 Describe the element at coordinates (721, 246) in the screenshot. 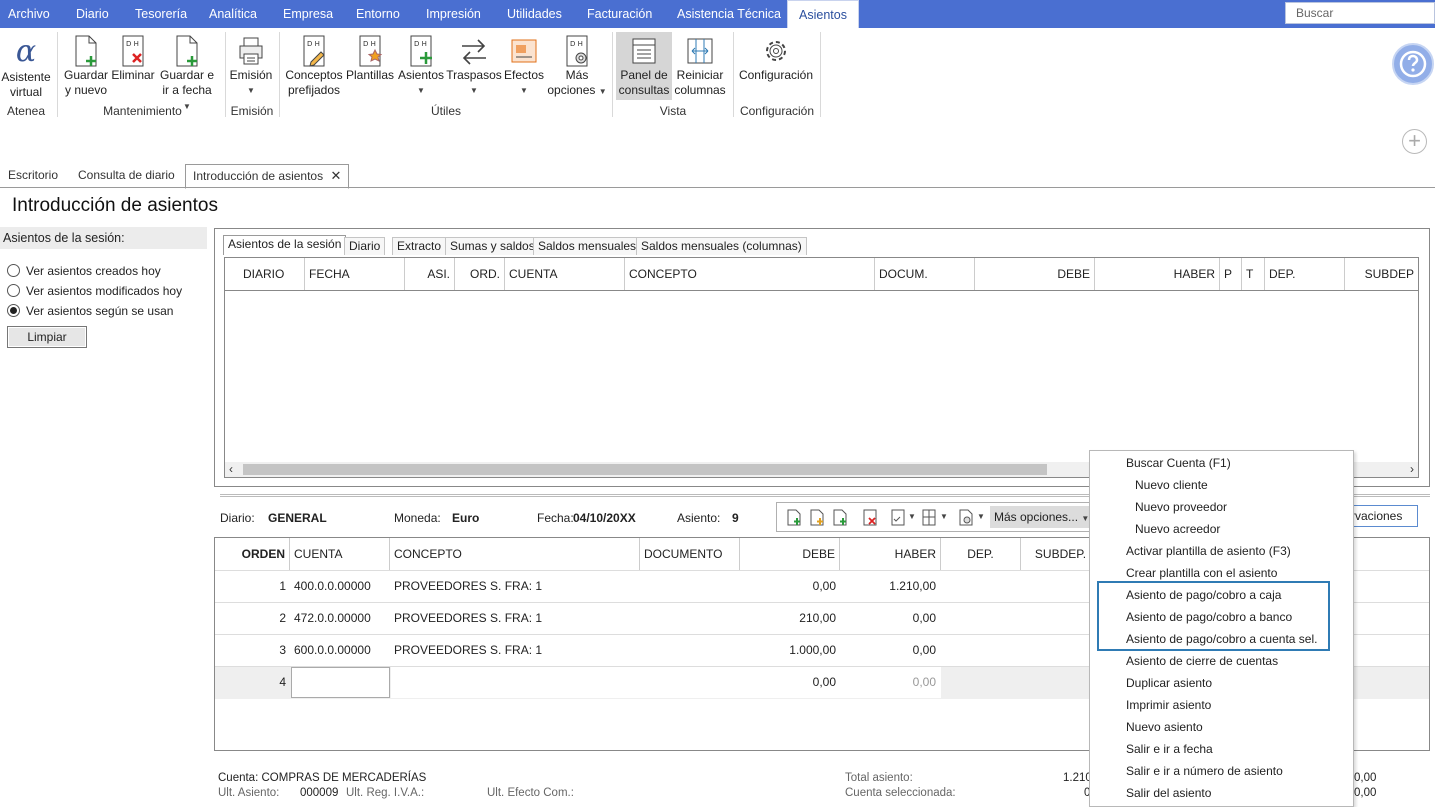

I see `subtab-saldos-mensuales-columnas: Saldos mensuales (columnas)` at that location.